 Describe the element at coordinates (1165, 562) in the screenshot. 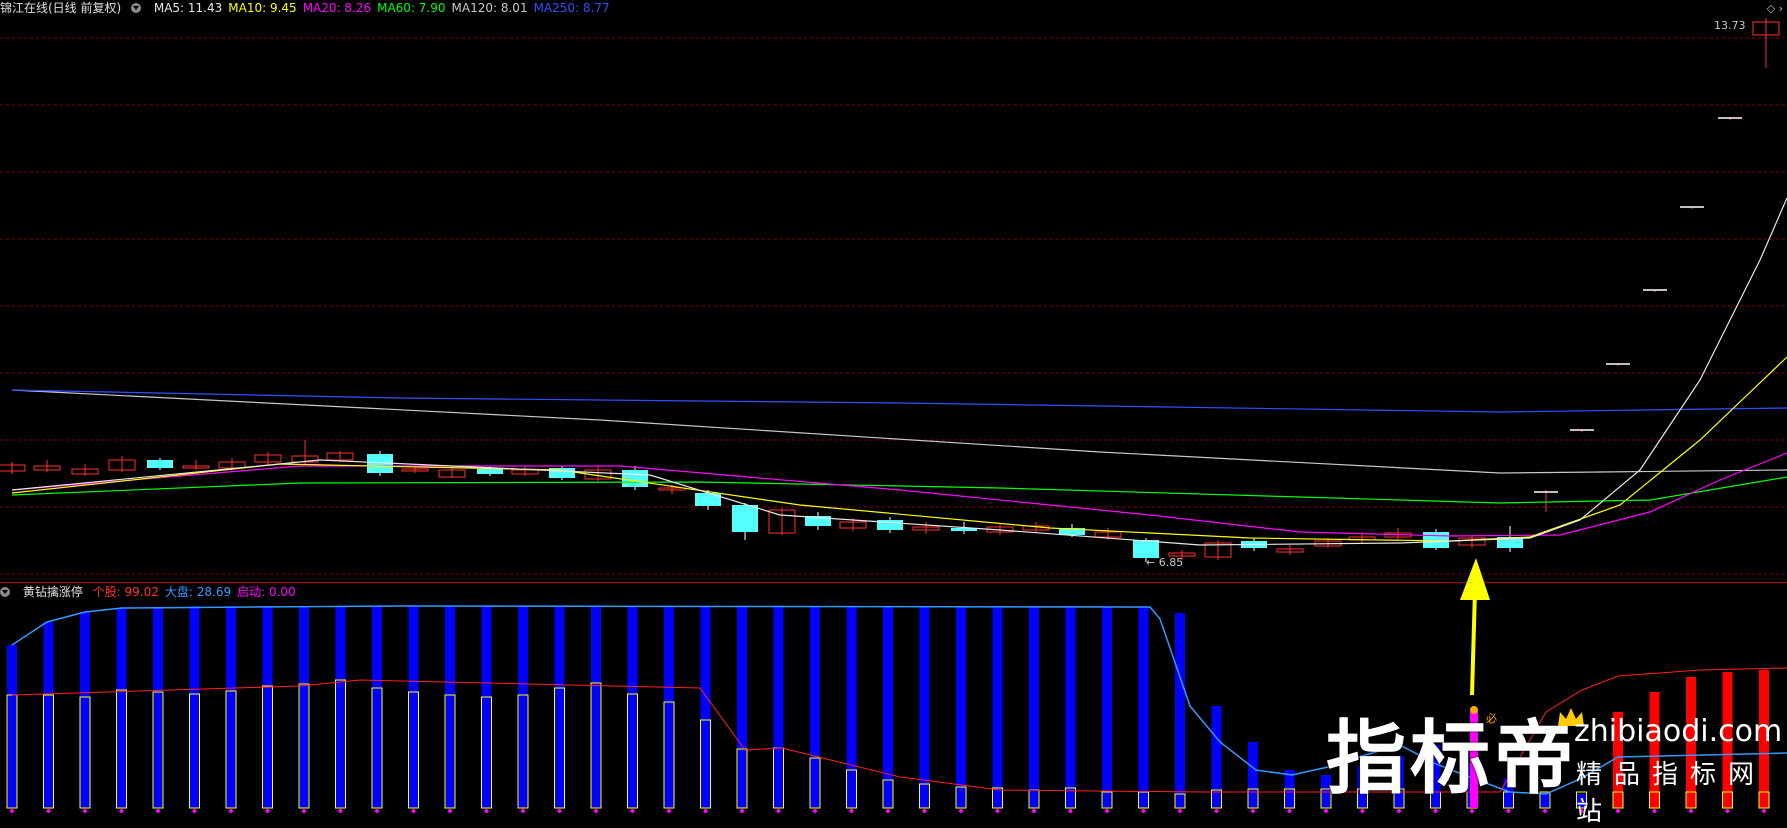

I see `low-price-label: ← 6.85` at that location.